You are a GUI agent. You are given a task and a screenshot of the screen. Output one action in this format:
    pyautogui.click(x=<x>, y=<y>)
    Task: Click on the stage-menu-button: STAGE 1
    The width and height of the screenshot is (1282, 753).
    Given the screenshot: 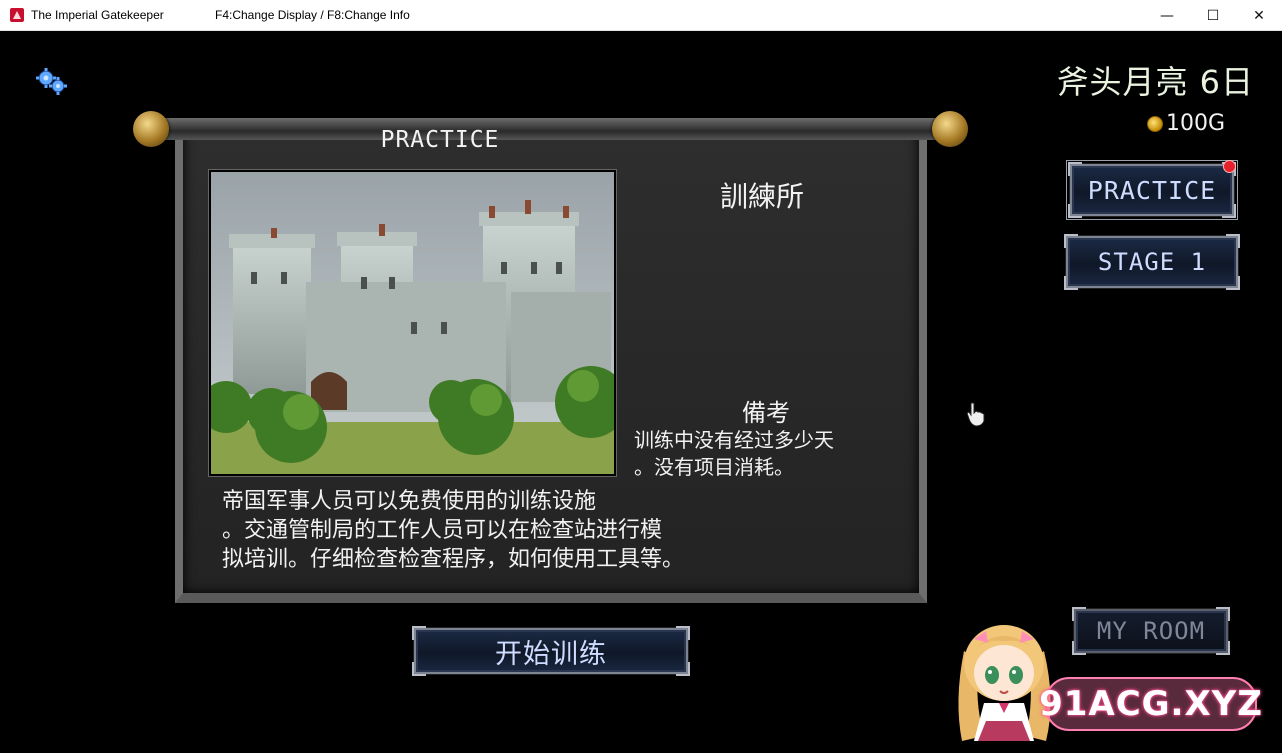 What is the action you would take?
    pyautogui.click(x=1152, y=262)
    